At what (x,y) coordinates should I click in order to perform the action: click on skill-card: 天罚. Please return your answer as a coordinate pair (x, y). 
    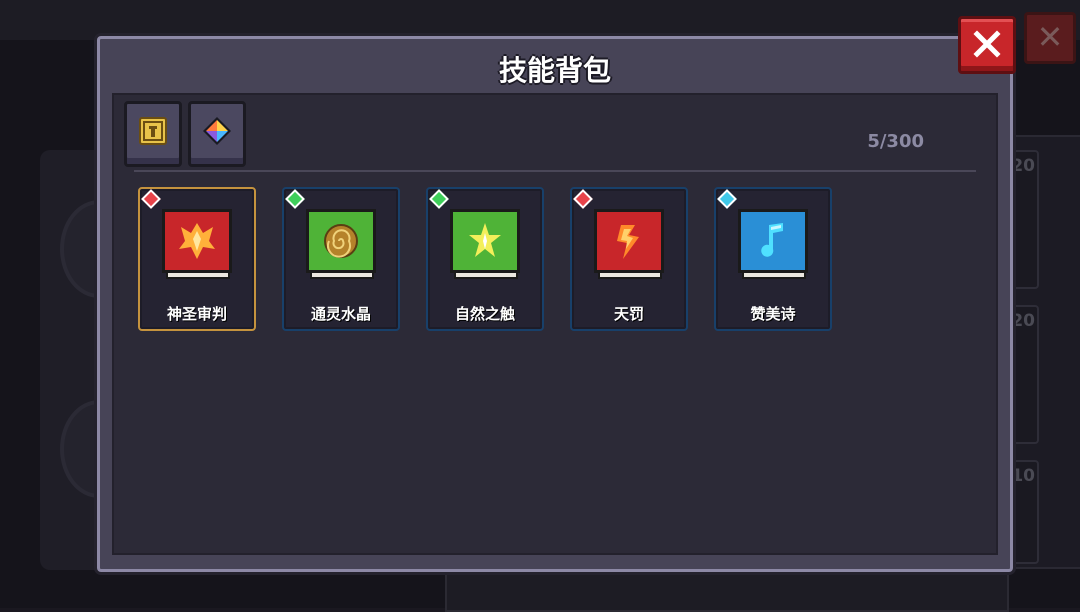
    Looking at the image, I should click on (629, 259).